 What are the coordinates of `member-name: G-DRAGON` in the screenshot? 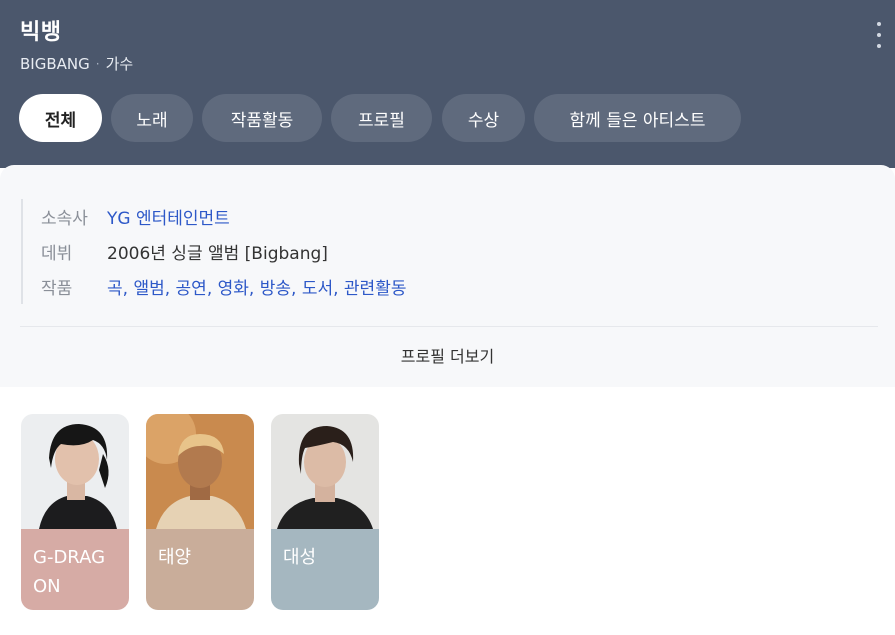 It's located at (75, 569).